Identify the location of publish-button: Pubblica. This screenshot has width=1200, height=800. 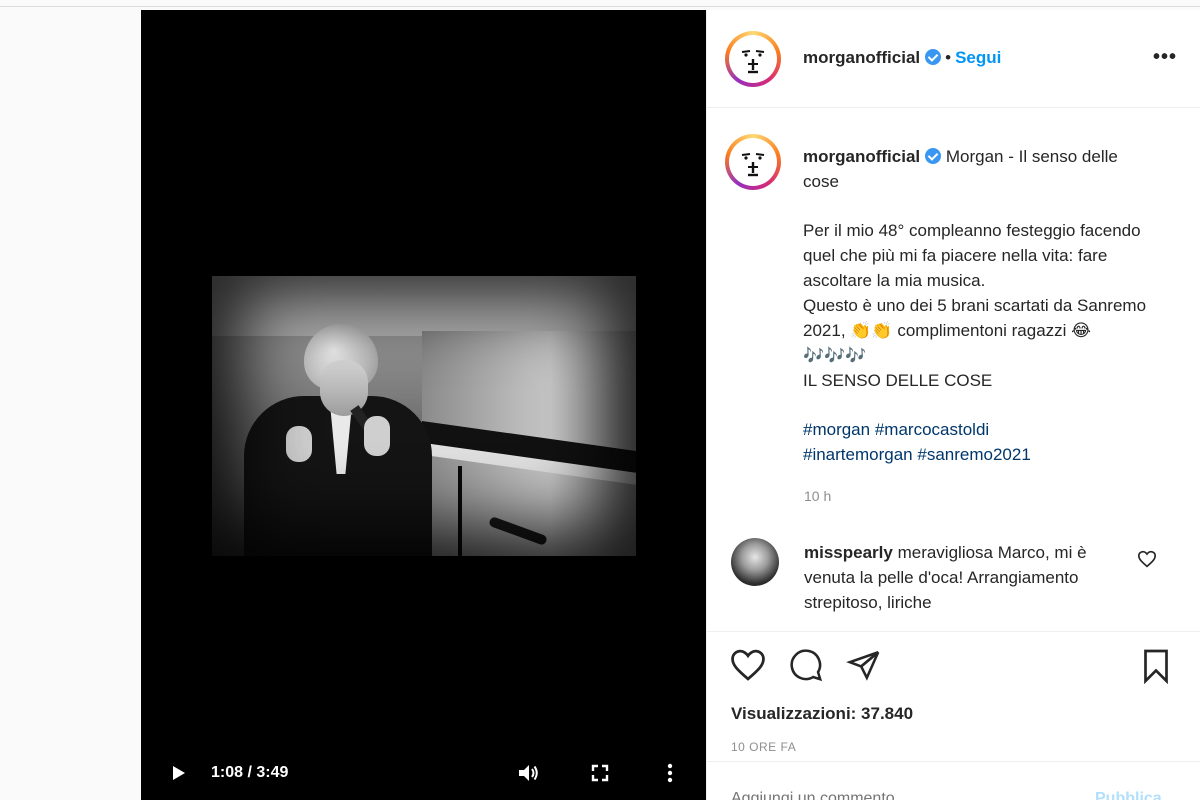
(1128, 795).